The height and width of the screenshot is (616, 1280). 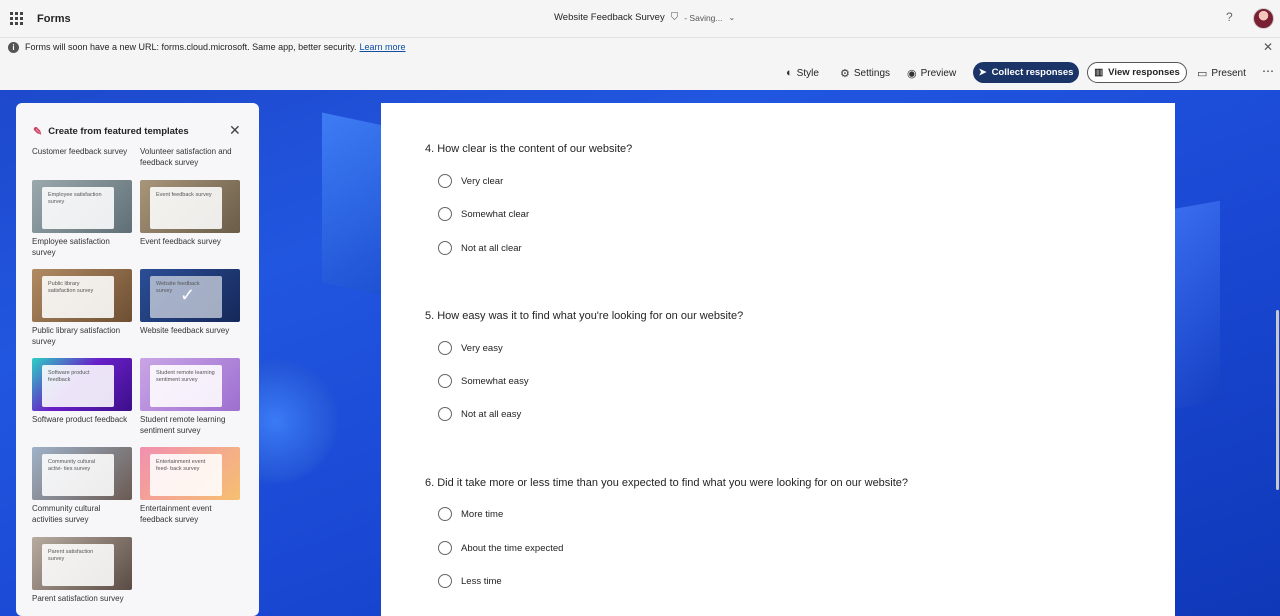 What do you see at coordinates (470, 581) in the screenshot?
I see `radio-option: Less time` at bounding box center [470, 581].